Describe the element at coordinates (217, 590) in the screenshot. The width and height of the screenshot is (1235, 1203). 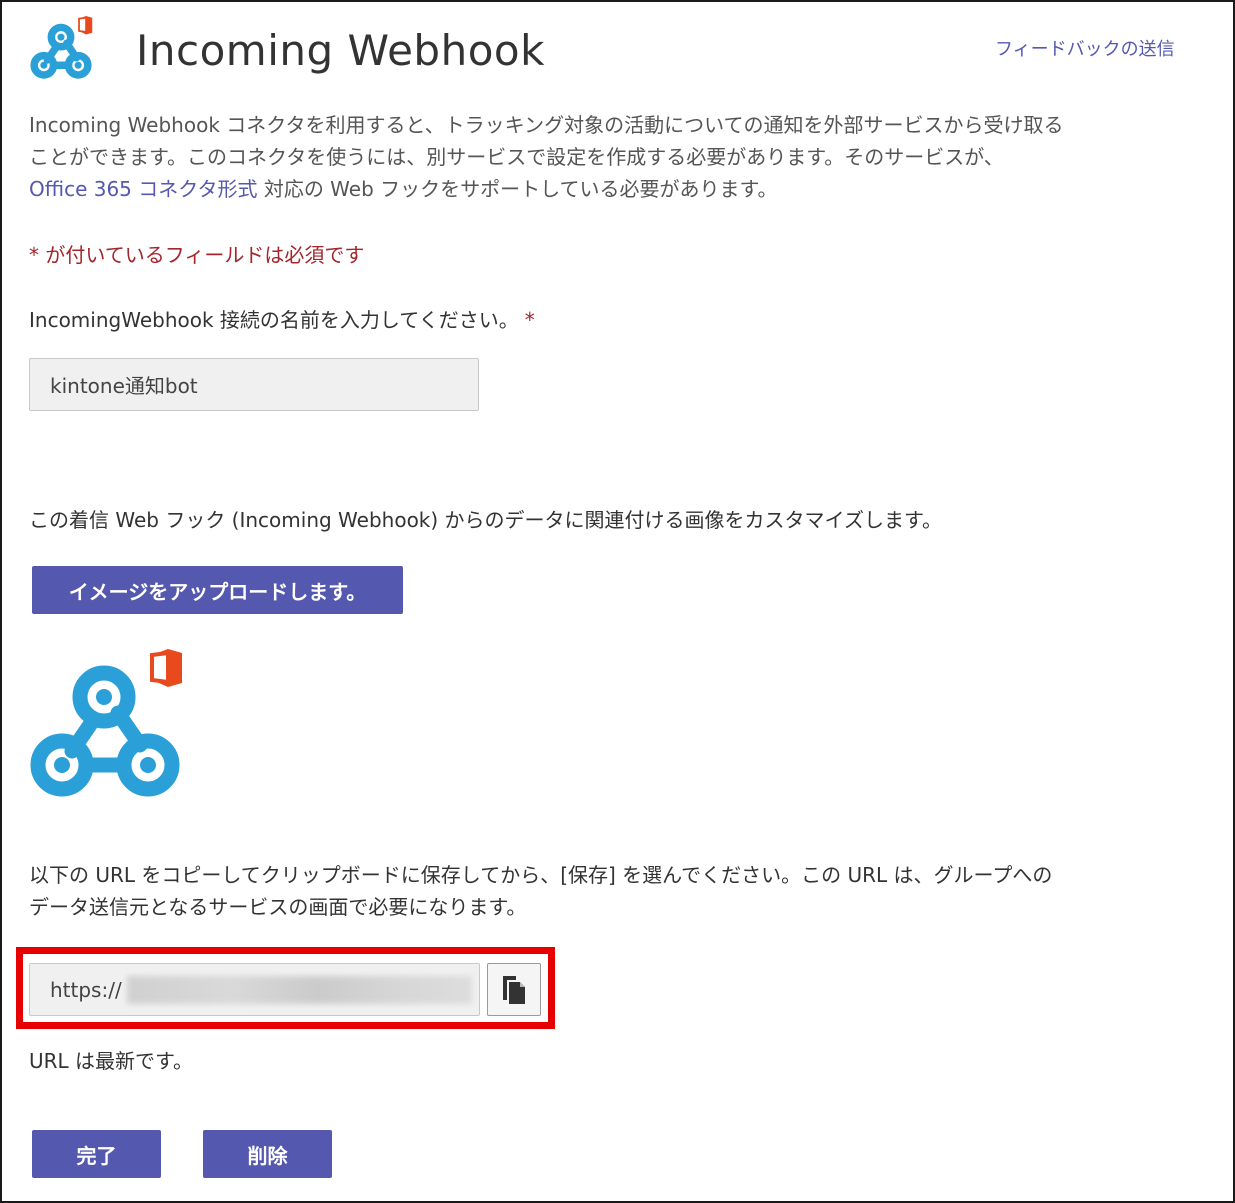
I see `upload-image-button: イメージをアップロードします。` at that location.